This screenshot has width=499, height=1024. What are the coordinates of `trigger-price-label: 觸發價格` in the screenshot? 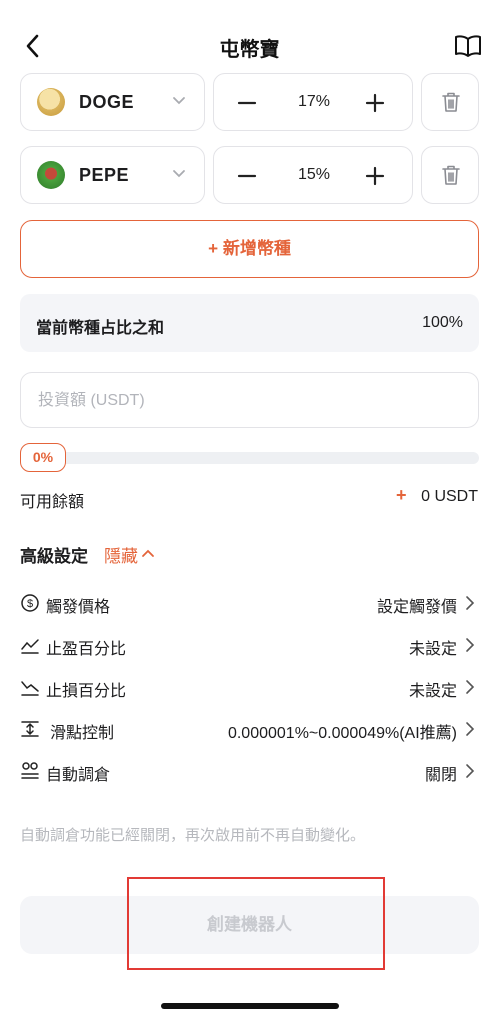 It's located at (78, 607).